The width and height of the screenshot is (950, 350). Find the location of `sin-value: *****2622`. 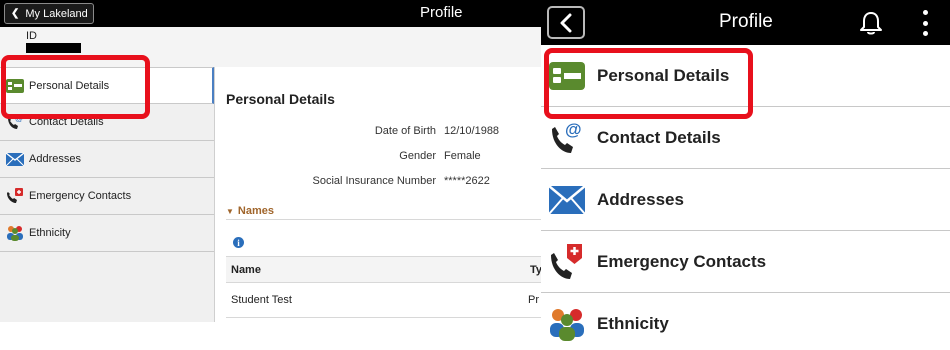

sin-value: *****2622 is located at coordinates (467, 181).